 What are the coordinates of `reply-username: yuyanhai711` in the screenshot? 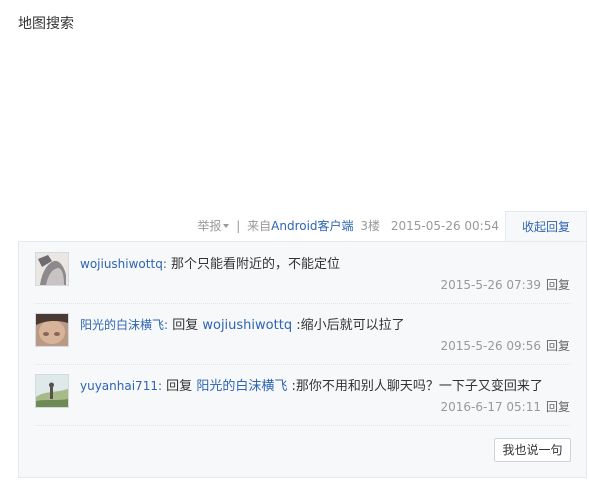 It's located at (119, 386).